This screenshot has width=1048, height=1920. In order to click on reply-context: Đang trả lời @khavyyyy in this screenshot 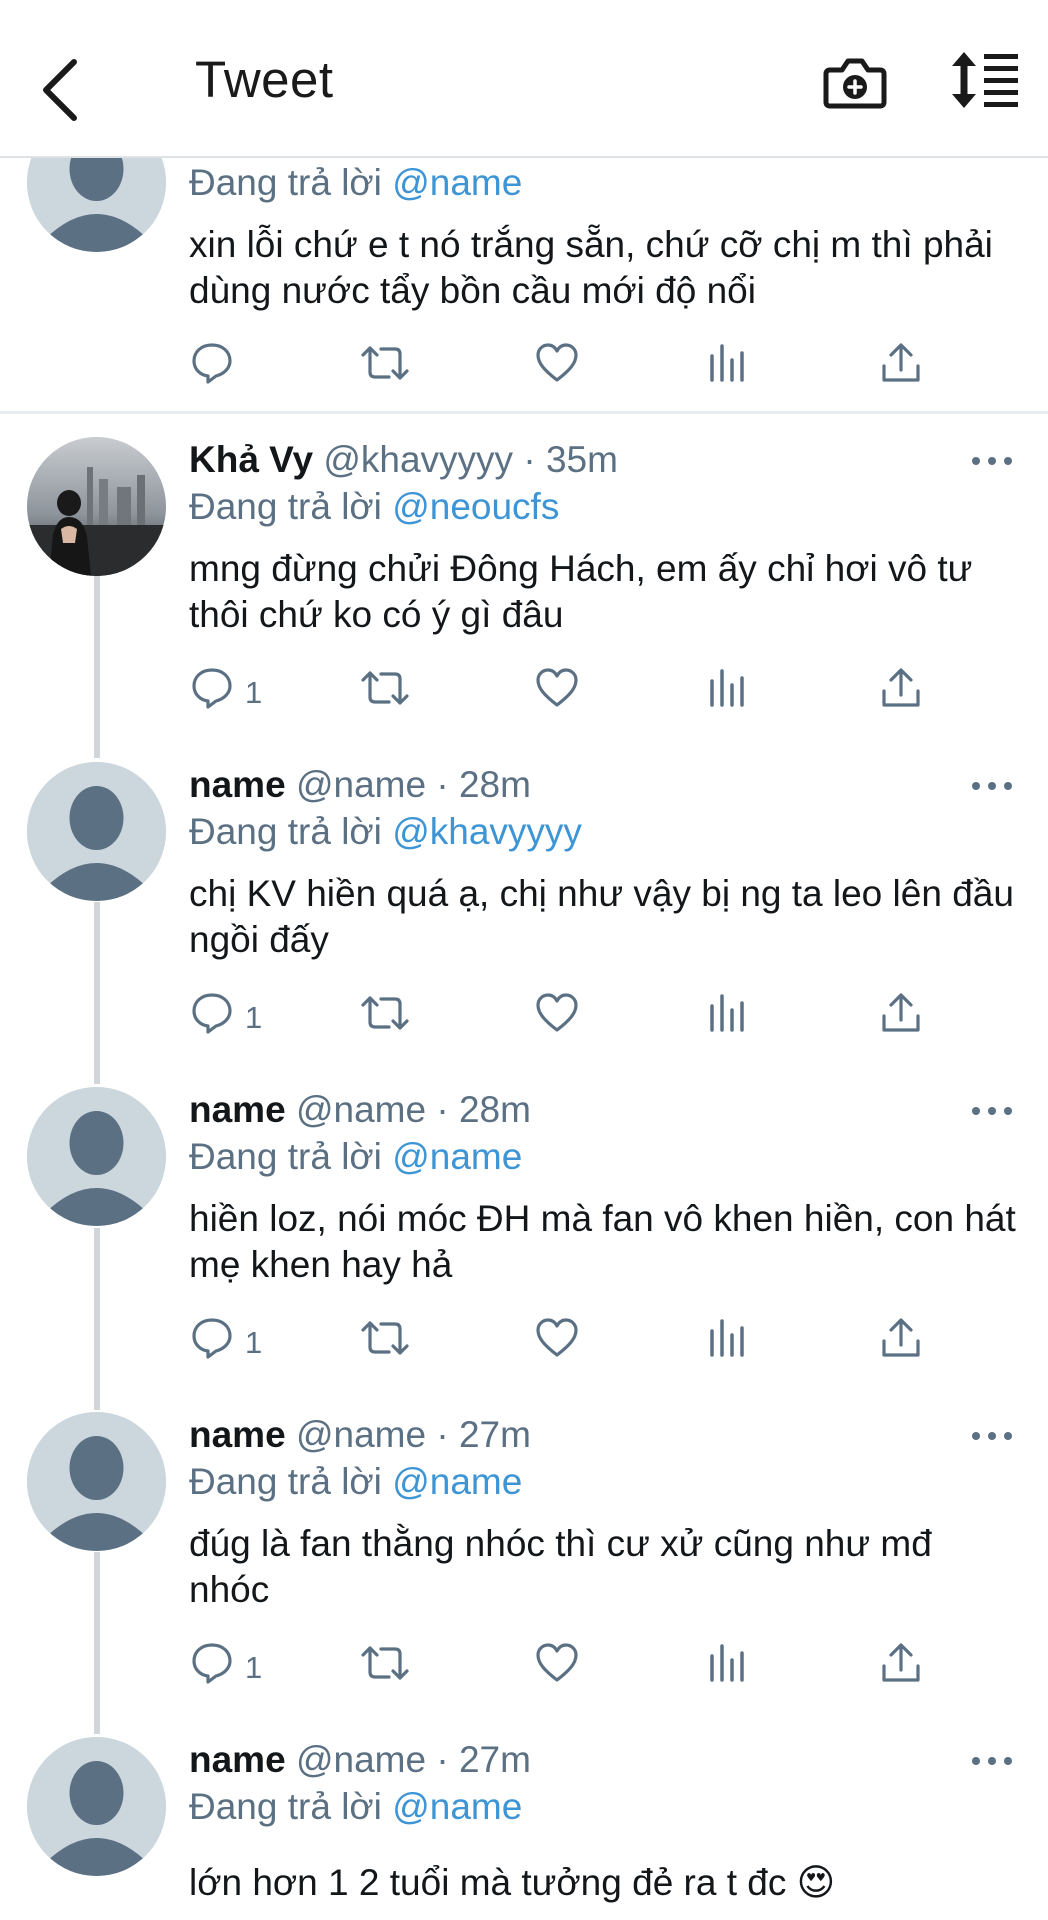, I will do `click(385, 831)`.